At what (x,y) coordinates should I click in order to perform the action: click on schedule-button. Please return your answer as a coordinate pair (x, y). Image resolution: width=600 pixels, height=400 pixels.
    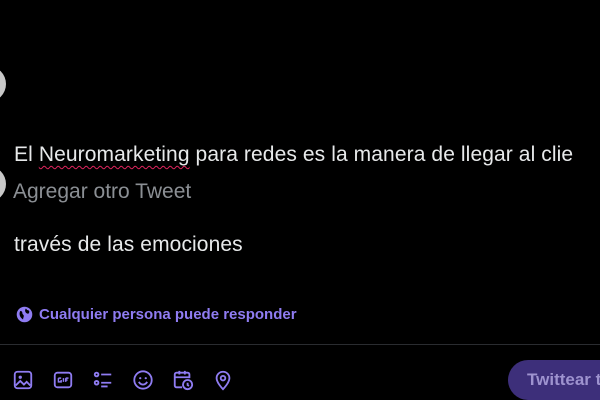
    Looking at the image, I should click on (192, 380).